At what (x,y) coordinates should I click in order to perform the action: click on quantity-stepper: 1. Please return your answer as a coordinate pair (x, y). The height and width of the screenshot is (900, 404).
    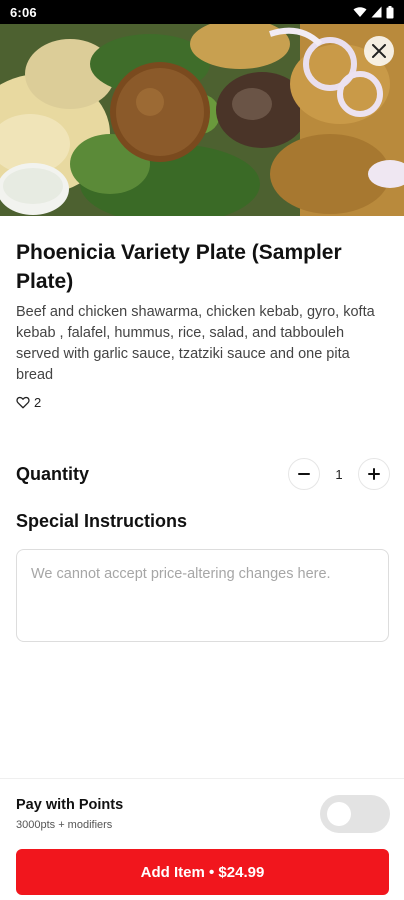
    Looking at the image, I should click on (339, 474).